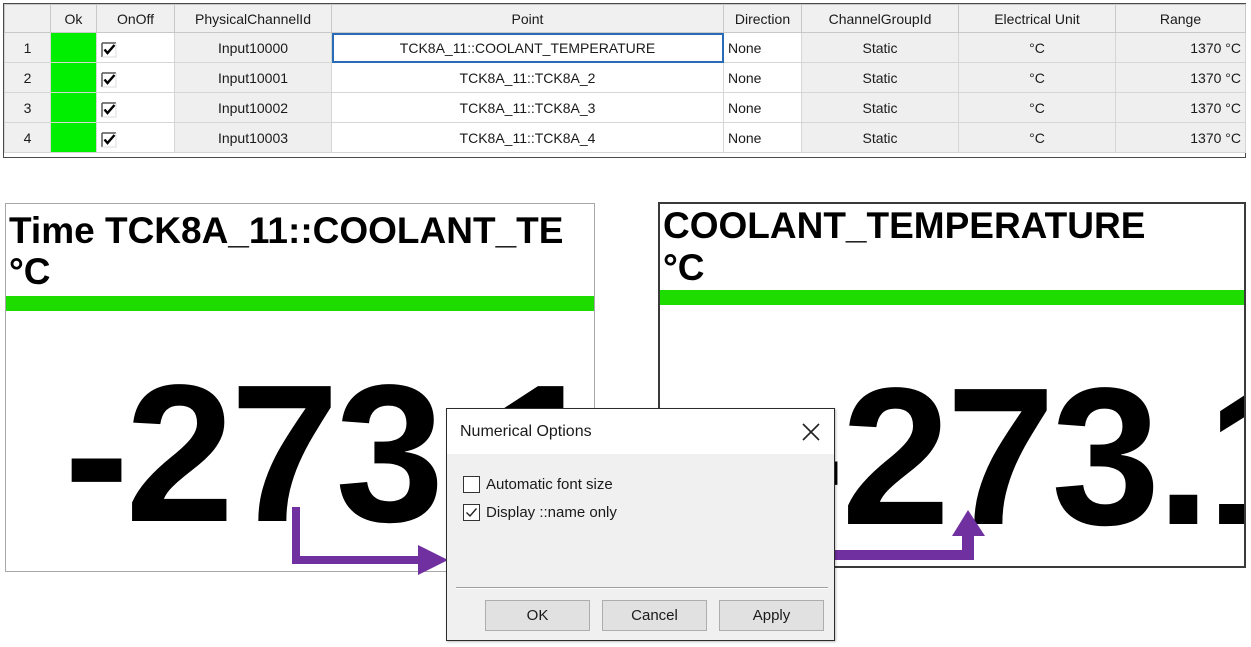 This screenshot has width=1251, height=647. I want to click on column-header-direction: Direction, so click(762, 18).